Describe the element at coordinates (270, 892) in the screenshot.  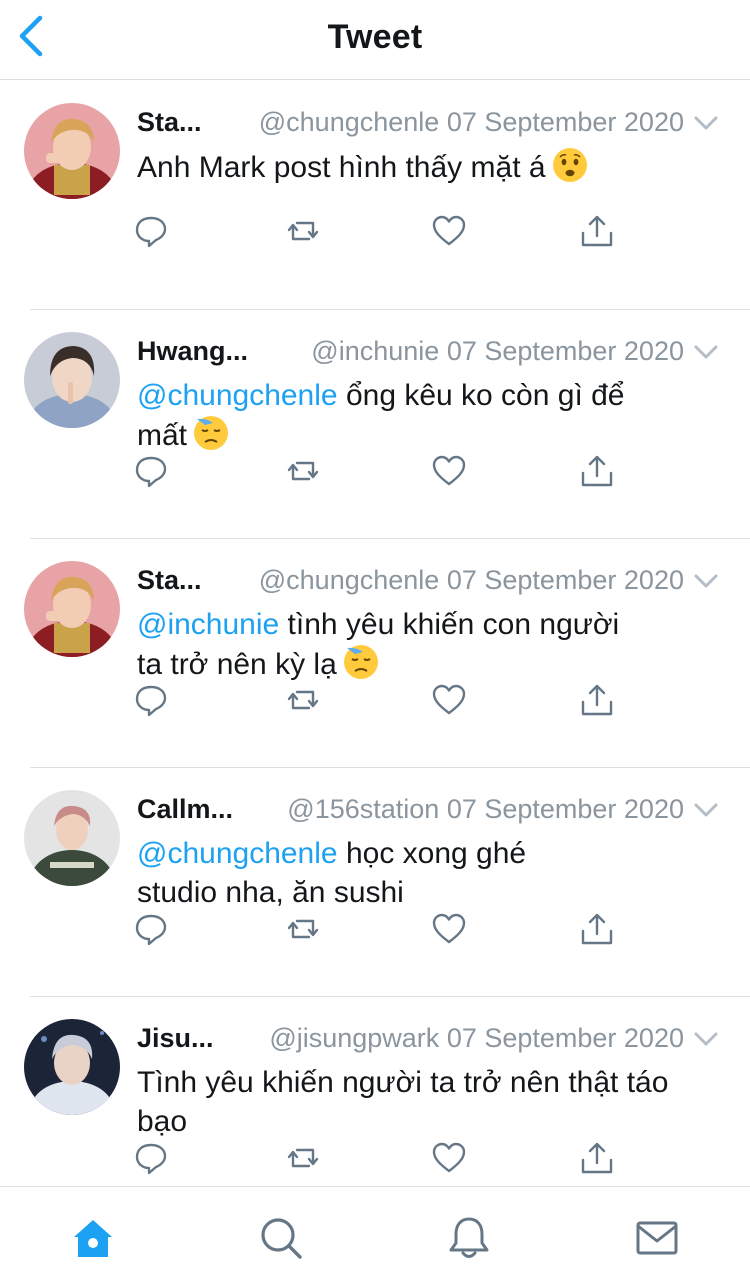
I see `tweet-body-line2: studio nha, ăn sushi` at that location.